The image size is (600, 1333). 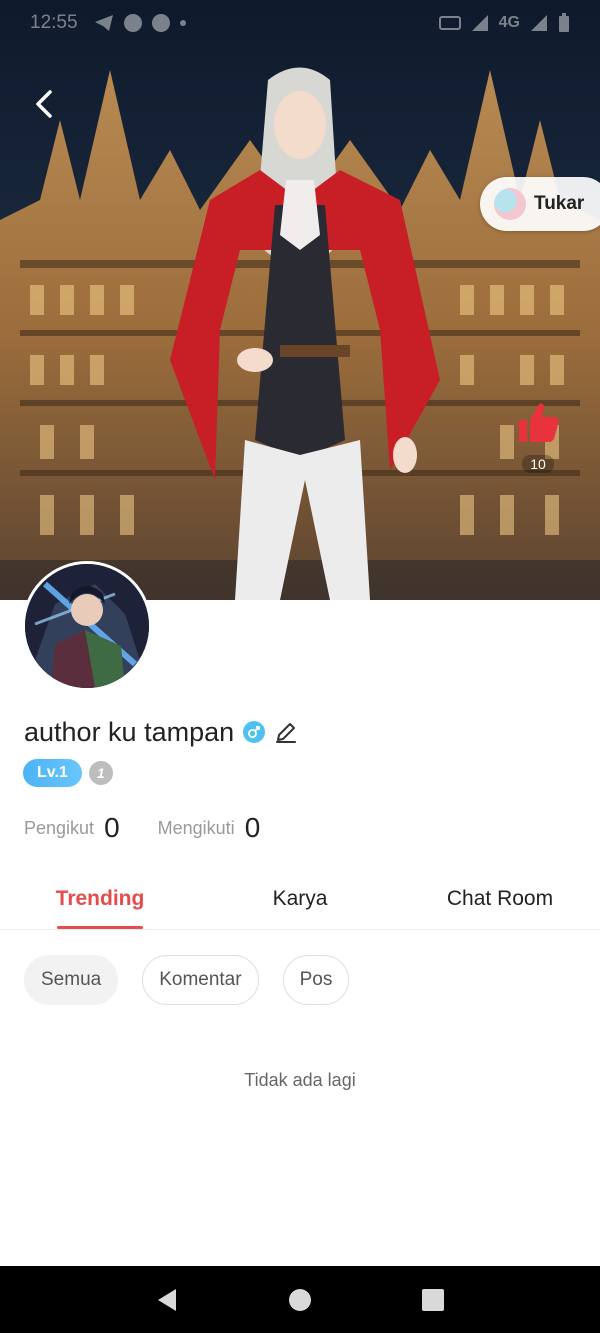 What do you see at coordinates (559, 203) in the screenshot?
I see `switch-outfit-label: Tukar` at bounding box center [559, 203].